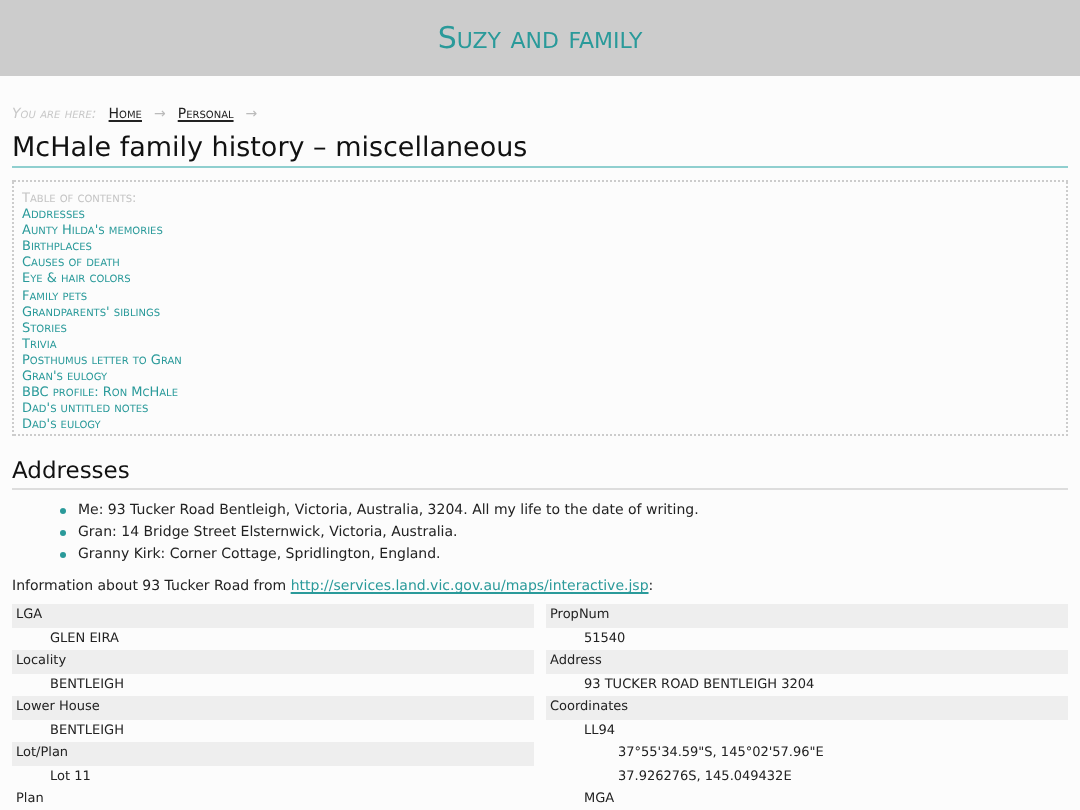  Describe the element at coordinates (540, 473) in the screenshot. I see `section-heading: Addresses` at that location.